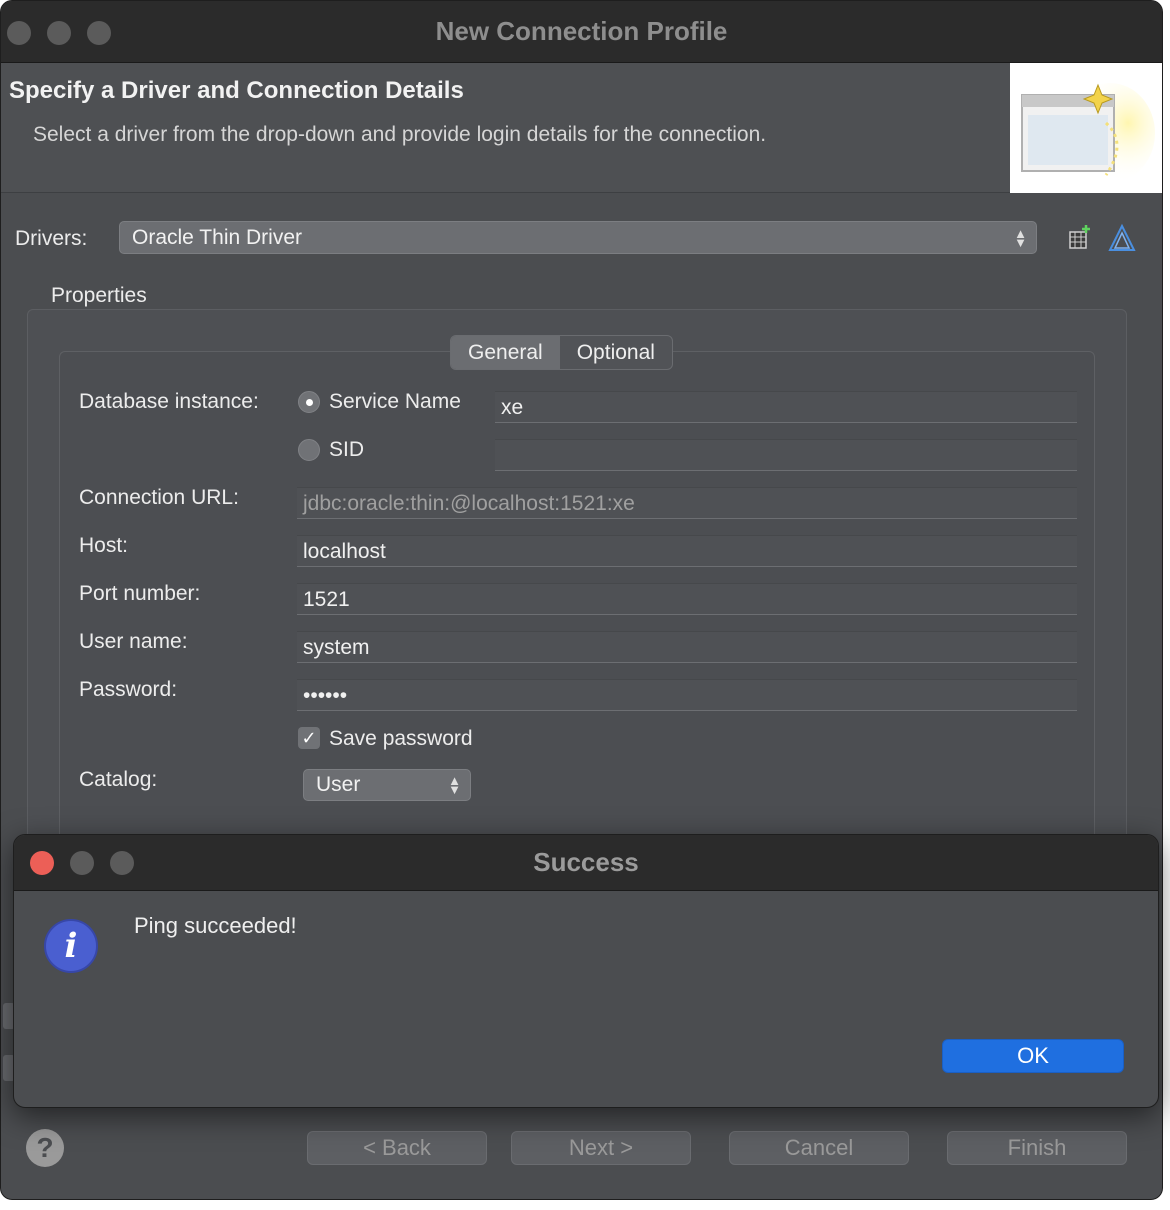 Image resolution: width=1170 pixels, height=1210 pixels. Describe the element at coordinates (395, 401) in the screenshot. I see `service-name-label: Service Name` at that location.